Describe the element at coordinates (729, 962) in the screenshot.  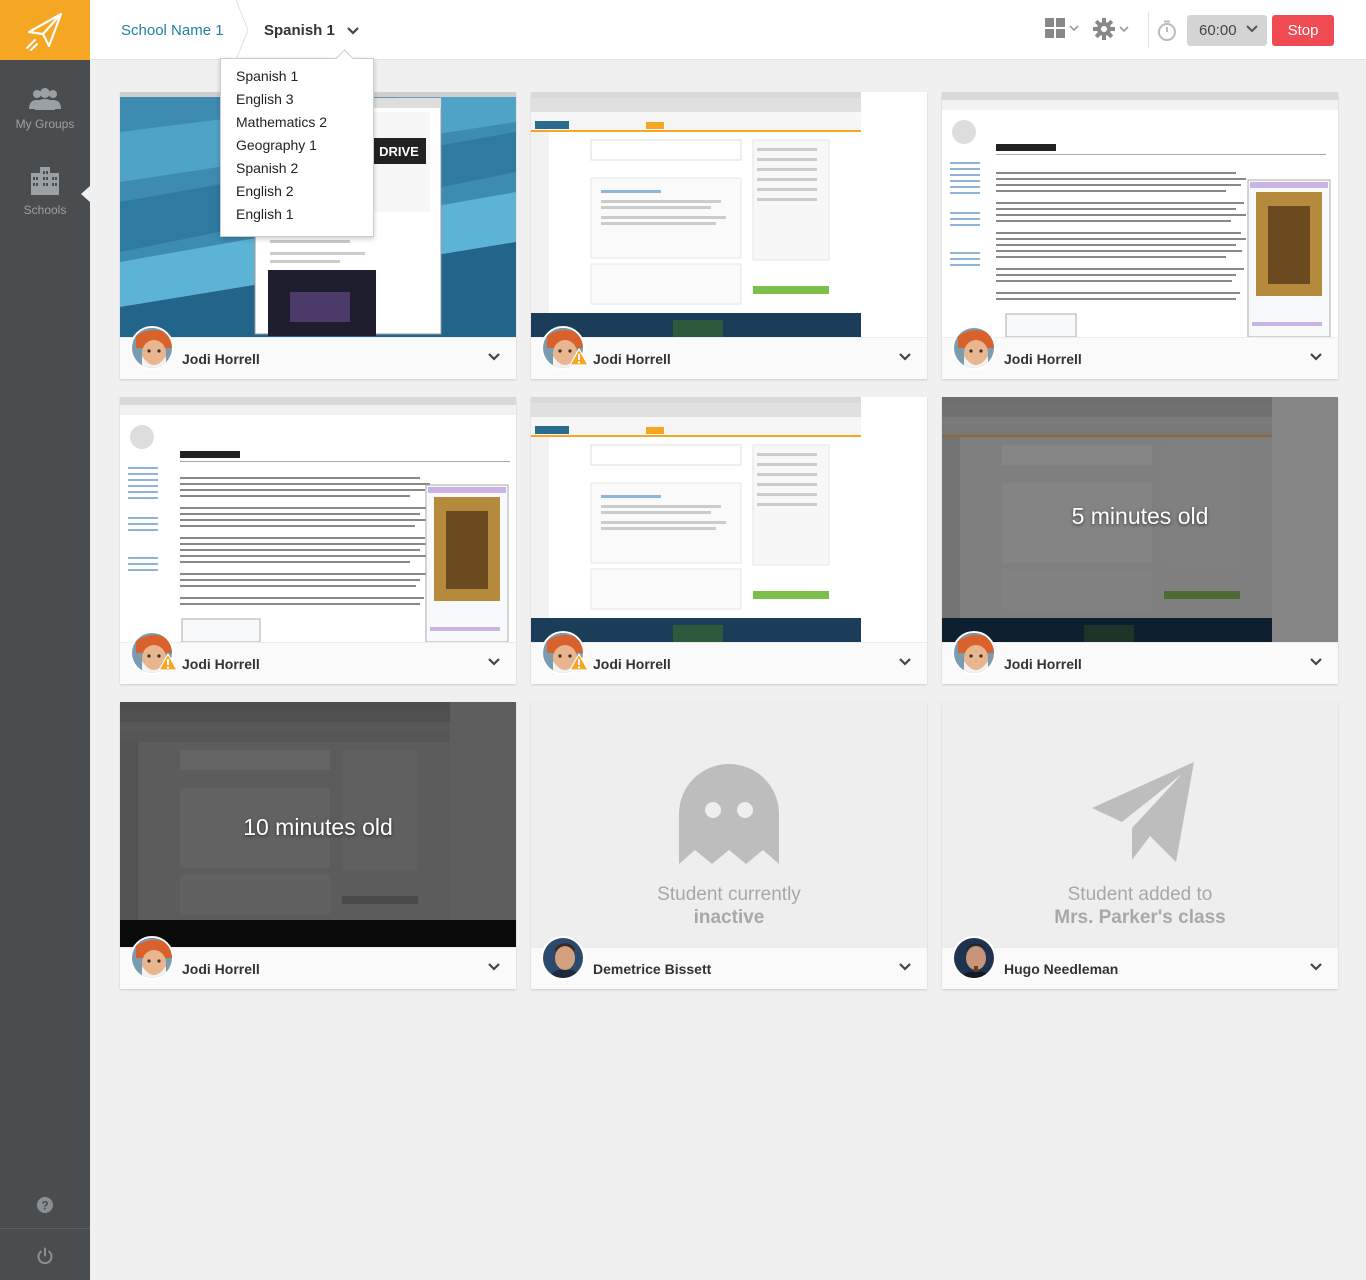
I see `card-footer: Demetrice Bissett` at that location.